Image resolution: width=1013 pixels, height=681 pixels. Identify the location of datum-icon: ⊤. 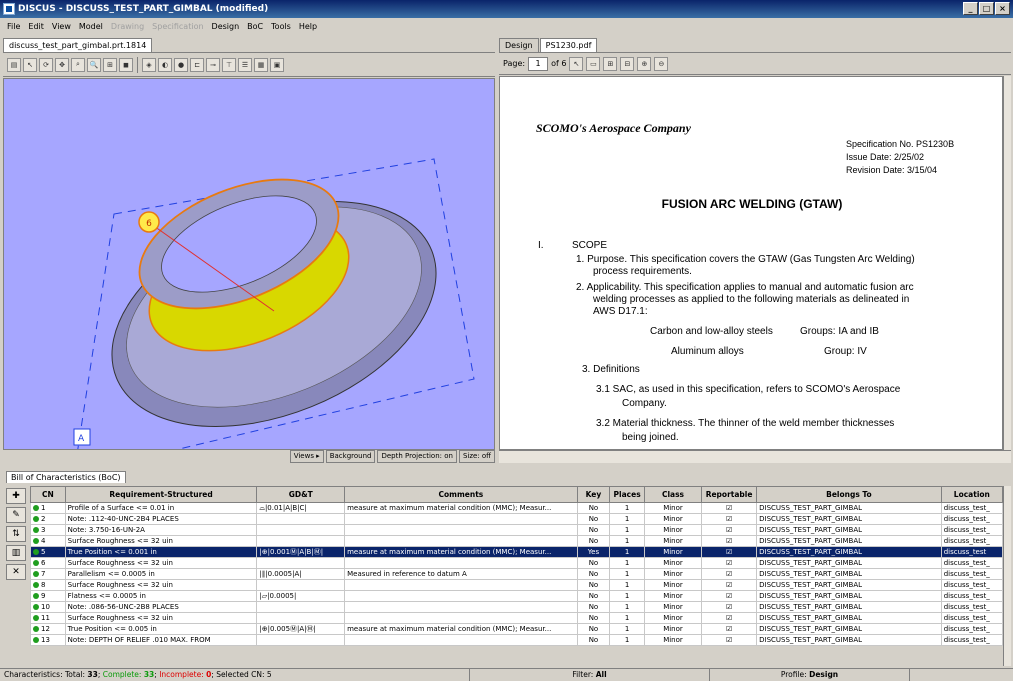
(229, 64).